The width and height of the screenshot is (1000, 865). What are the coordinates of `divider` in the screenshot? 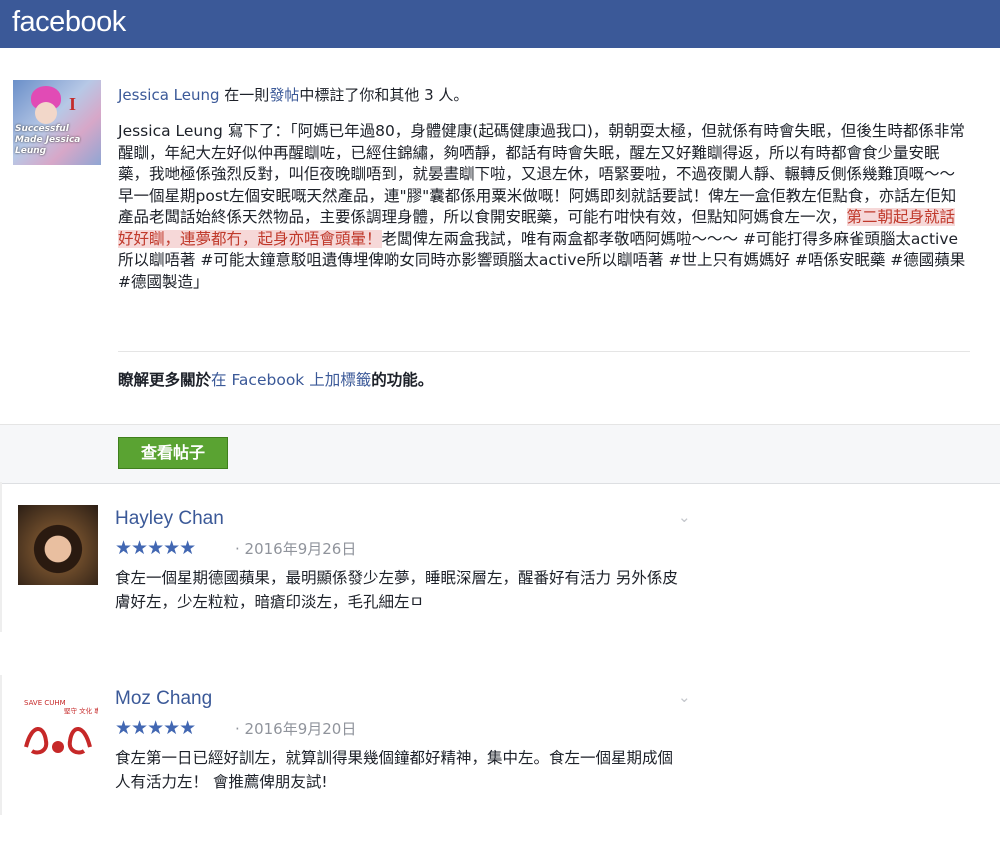 It's located at (544, 351).